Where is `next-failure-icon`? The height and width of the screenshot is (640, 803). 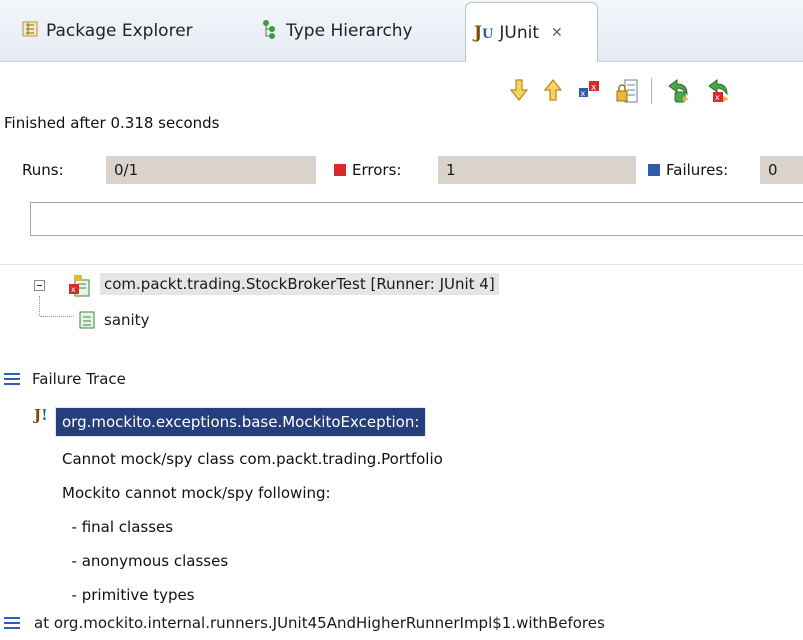 next-failure-icon is located at coordinates (519, 92).